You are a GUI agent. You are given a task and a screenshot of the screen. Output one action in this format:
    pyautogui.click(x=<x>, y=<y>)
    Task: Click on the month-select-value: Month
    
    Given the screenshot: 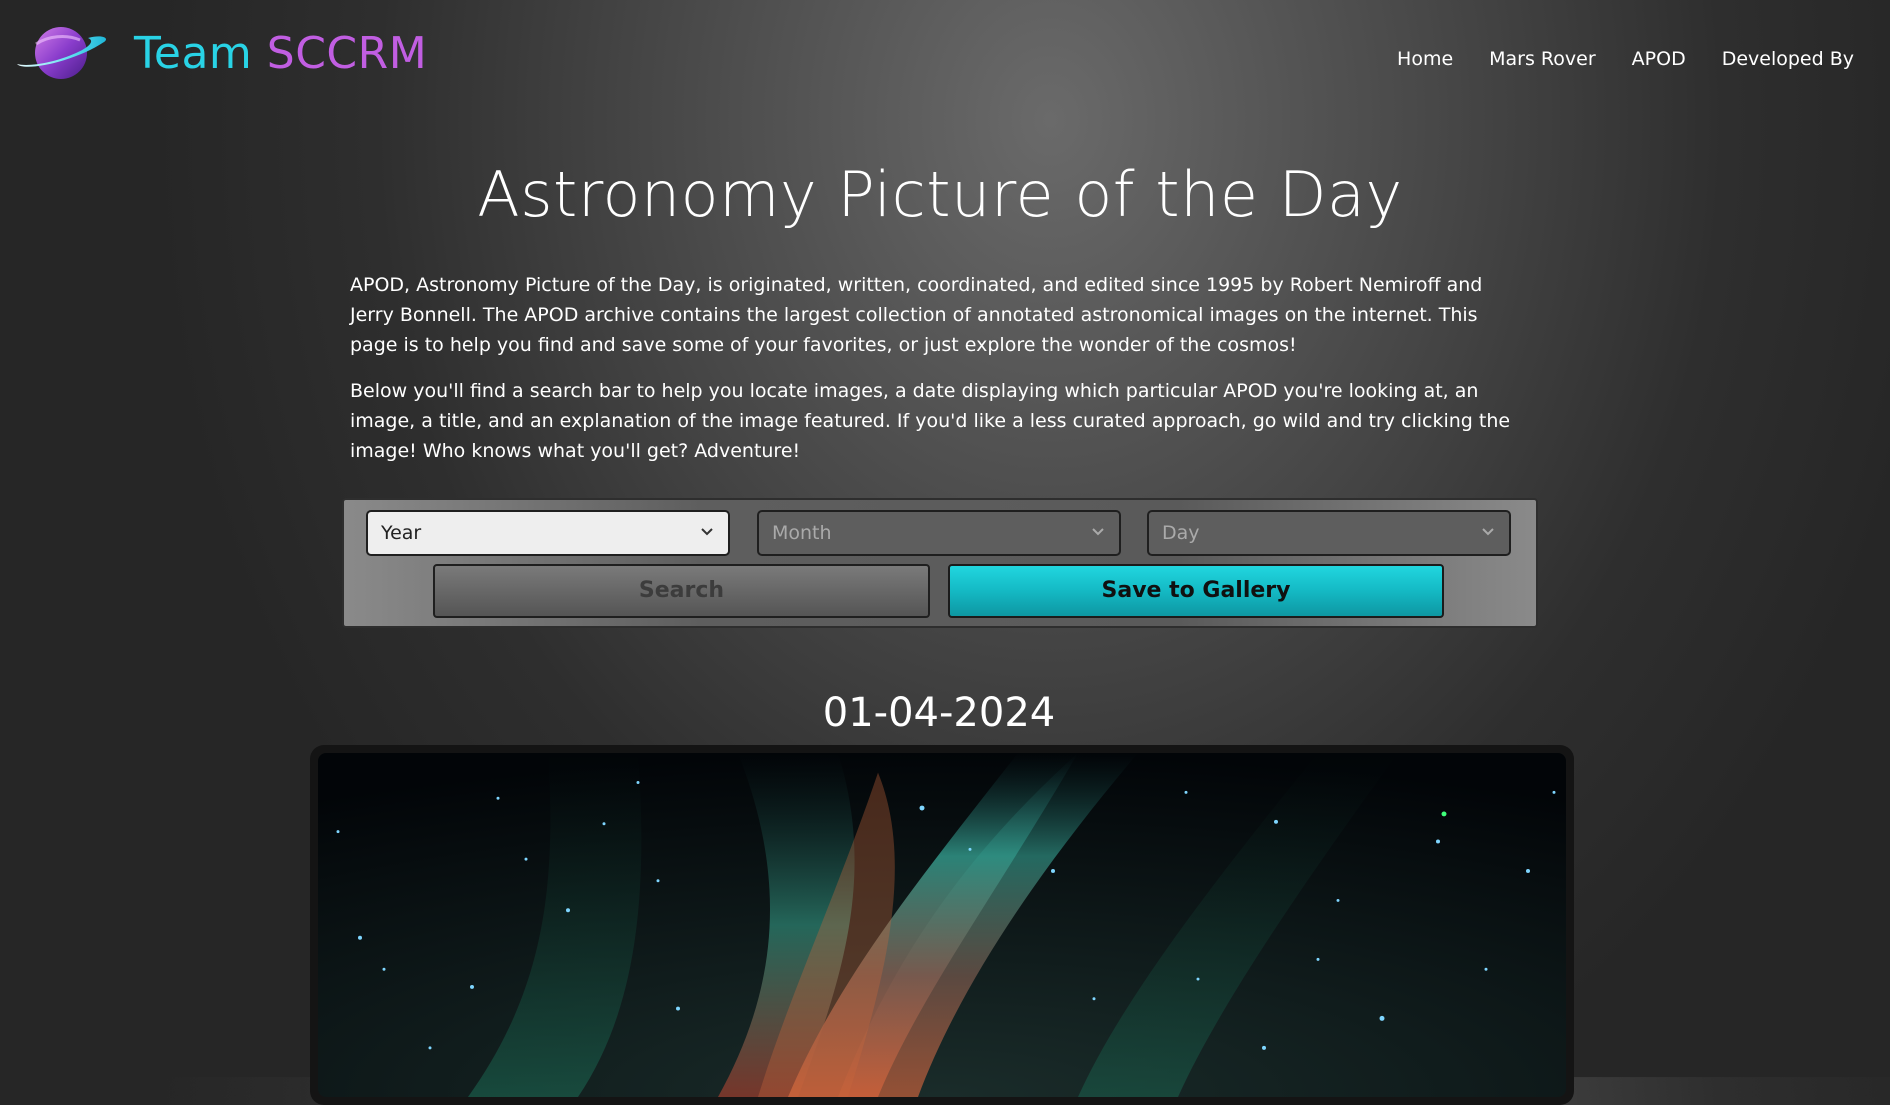 What is the action you would take?
    pyautogui.click(x=802, y=533)
    